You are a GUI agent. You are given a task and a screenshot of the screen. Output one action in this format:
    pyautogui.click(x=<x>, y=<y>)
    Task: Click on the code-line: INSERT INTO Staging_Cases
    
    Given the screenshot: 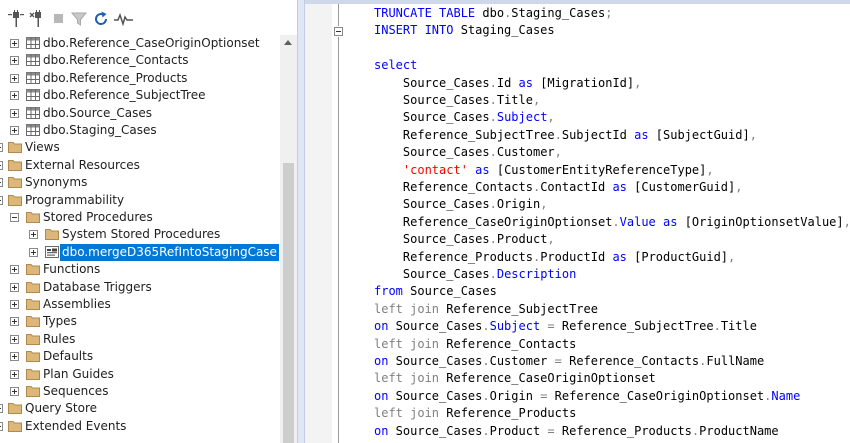 What is the action you would take?
    pyautogui.click(x=464, y=30)
    